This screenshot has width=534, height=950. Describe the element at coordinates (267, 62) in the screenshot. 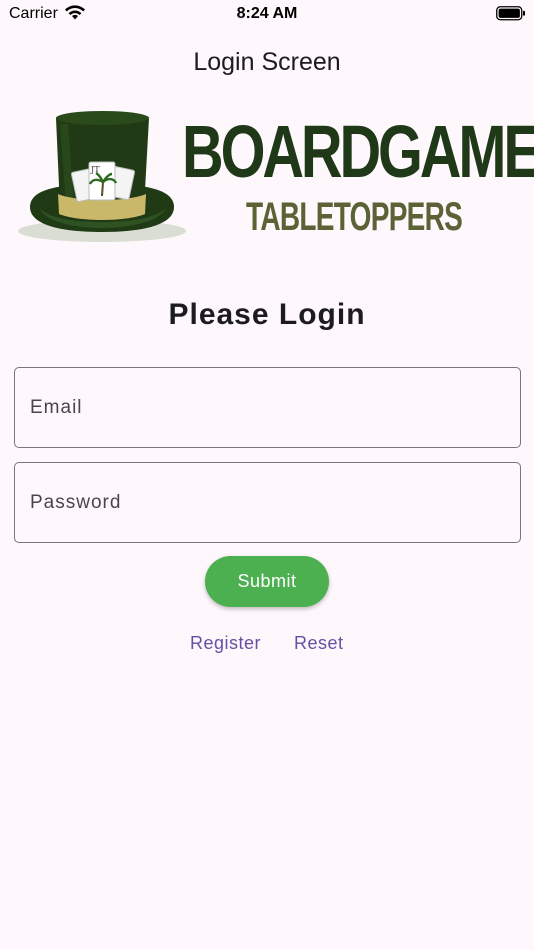

I see `page-title: Login Screen` at that location.